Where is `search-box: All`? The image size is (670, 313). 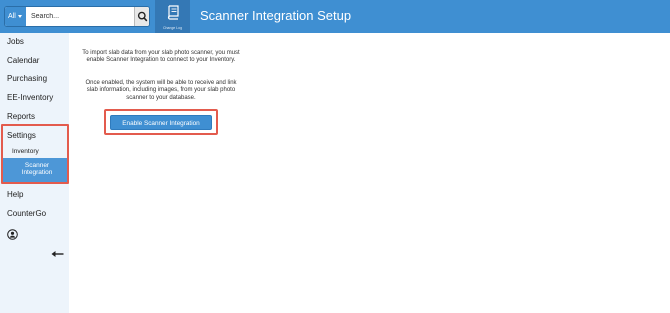
search-box: All is located at coordinates (77, 16).